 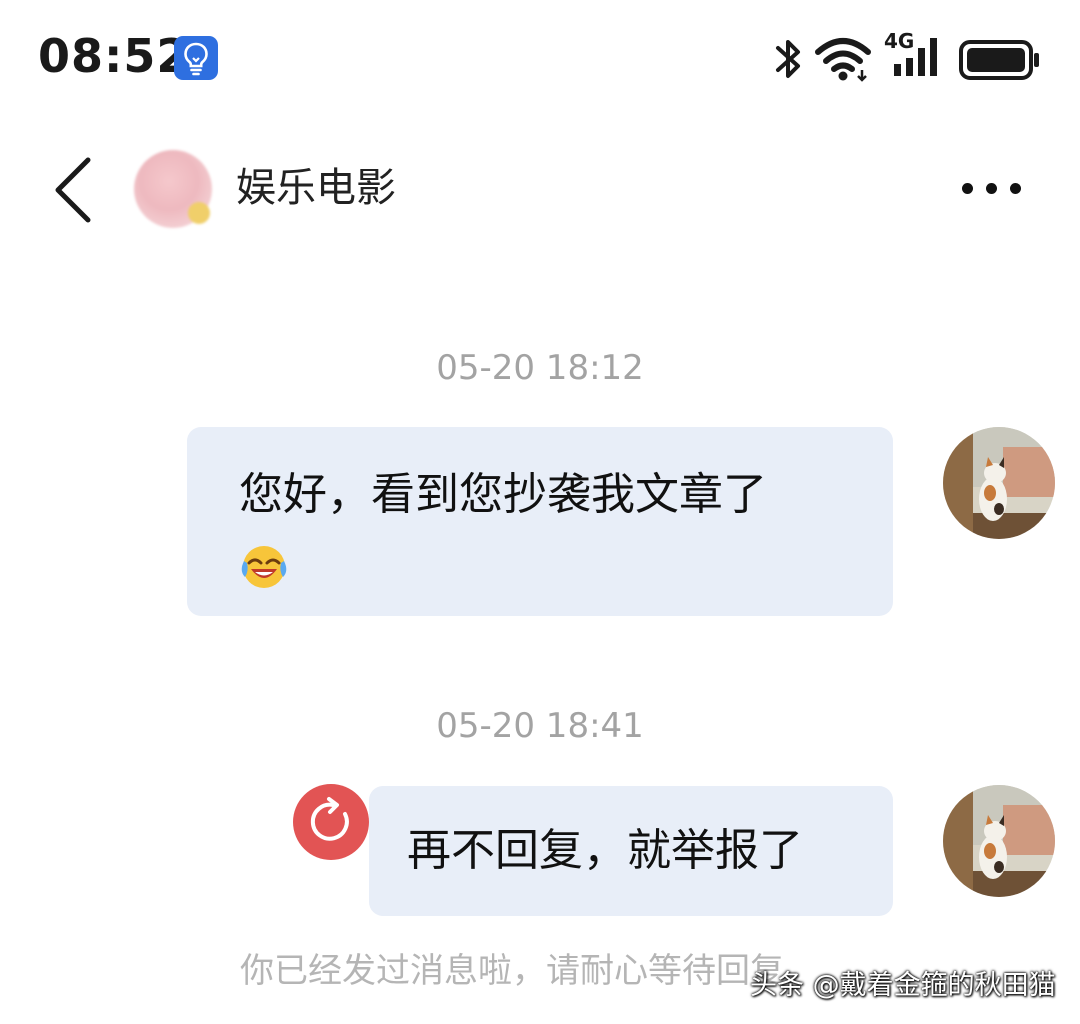 I want to click on system-hint: 你已经发过消息啦，请耐心等待回复, so click(x=512, y=971).